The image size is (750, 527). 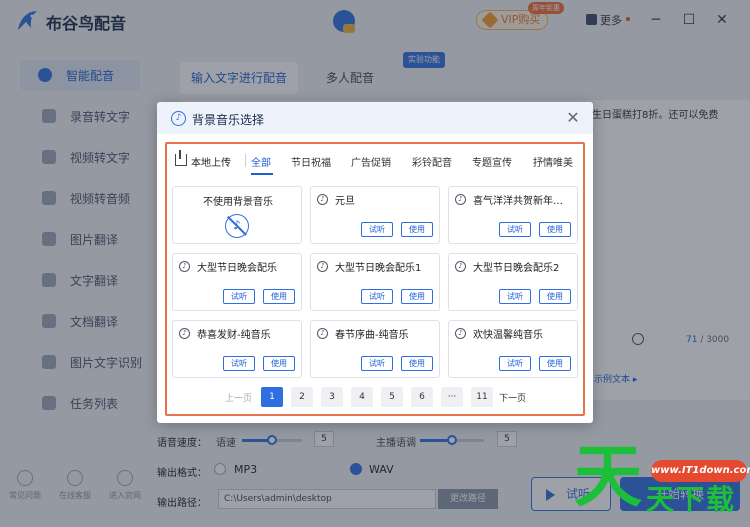 What do you see at coordinates (371, 161) in the screenshot?
I see `tab-promo: 广告促销` at bounding box center [371, 161].